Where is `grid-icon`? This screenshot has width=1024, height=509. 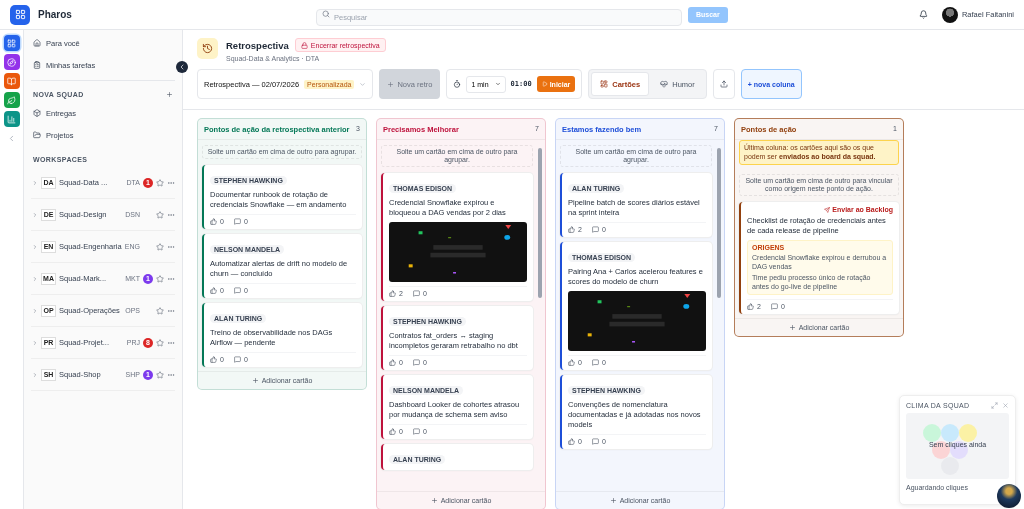
grid-icon is located at coordinates (11, 43).